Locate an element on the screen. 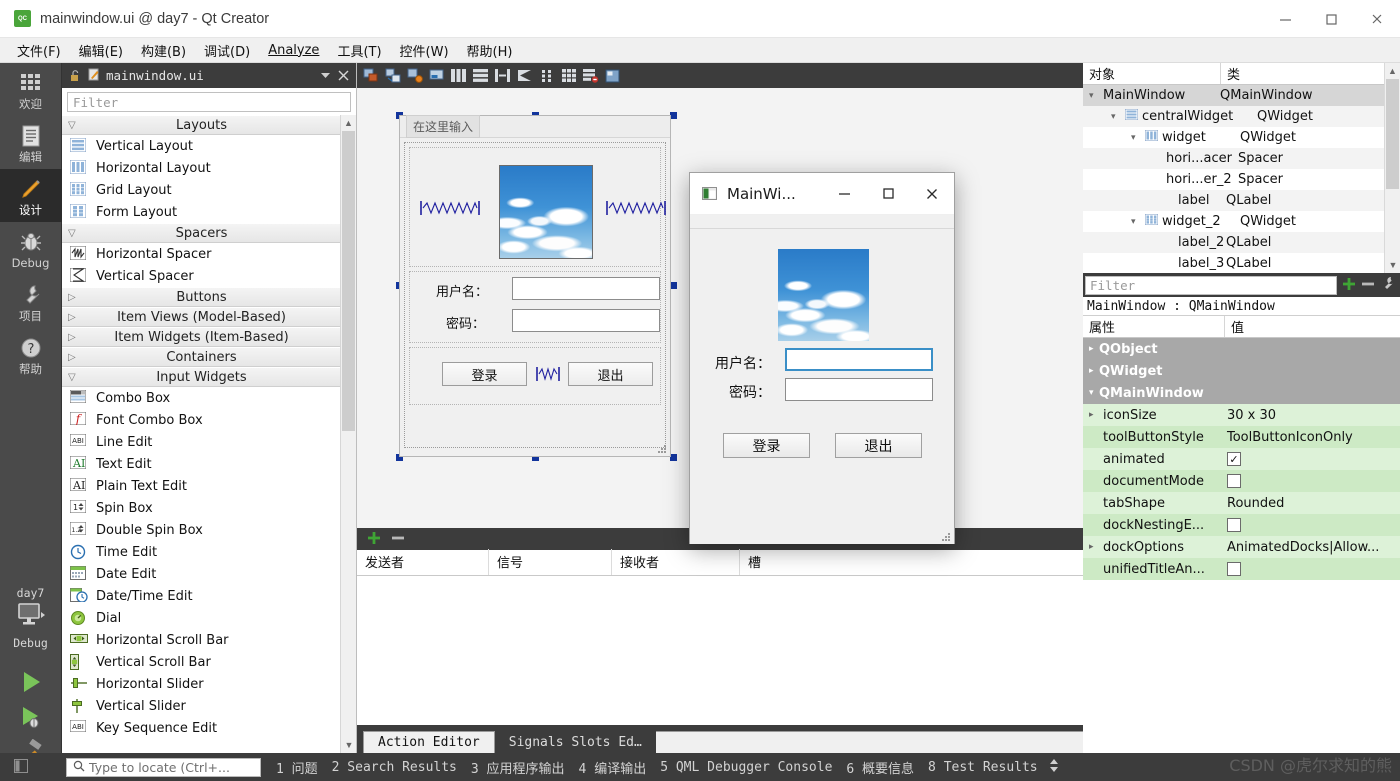 This screenshot has width=1400, height=781. object-row-horizontal-spacer-2: hori...er_2 Spacer is located at coordinates (1233, 179).